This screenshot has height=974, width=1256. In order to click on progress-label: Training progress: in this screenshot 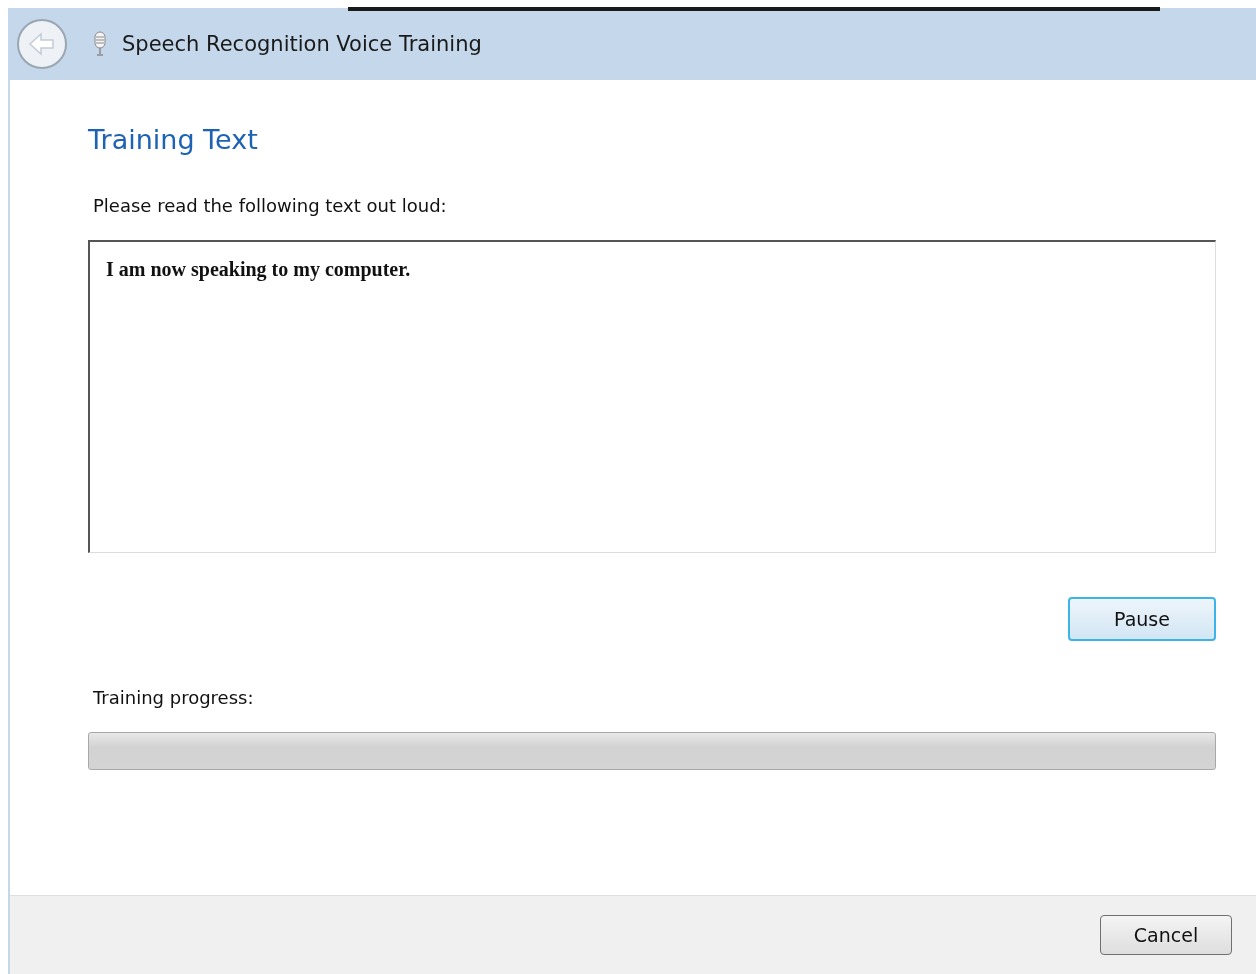, I will do `click(174, 697)`.